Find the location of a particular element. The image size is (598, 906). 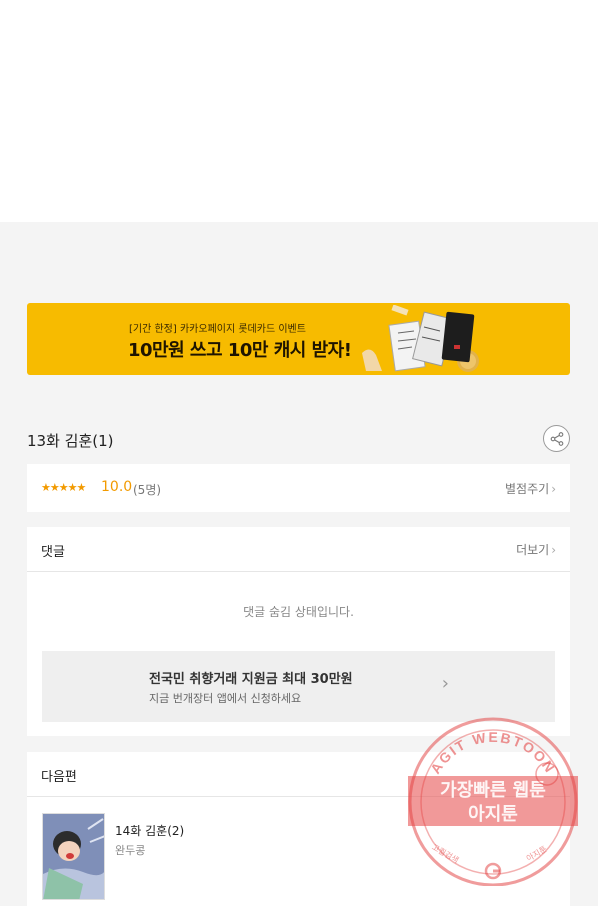

rate-button: 별점주기 › is located at coordinates (530, 488).